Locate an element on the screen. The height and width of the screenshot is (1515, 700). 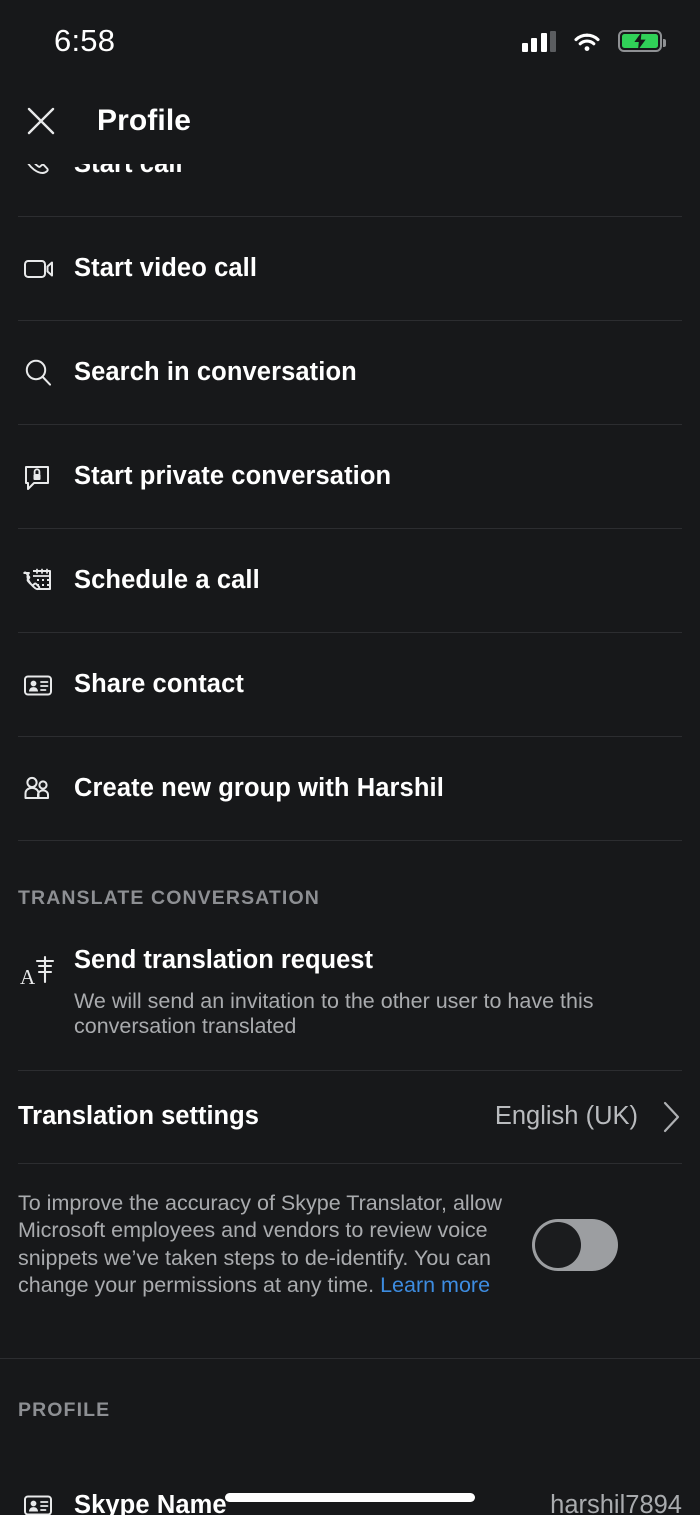
chevron-right-icon is located at coordinates (672, 1117).